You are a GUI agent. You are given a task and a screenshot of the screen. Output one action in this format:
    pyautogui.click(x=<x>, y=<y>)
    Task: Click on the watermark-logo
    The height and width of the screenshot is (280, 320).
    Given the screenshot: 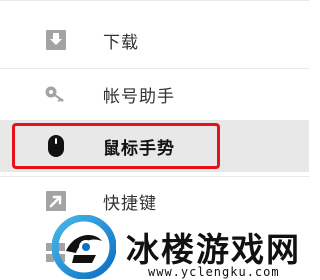 What is the action you would take?
    pyautogui.click(x=84, y=247)
    